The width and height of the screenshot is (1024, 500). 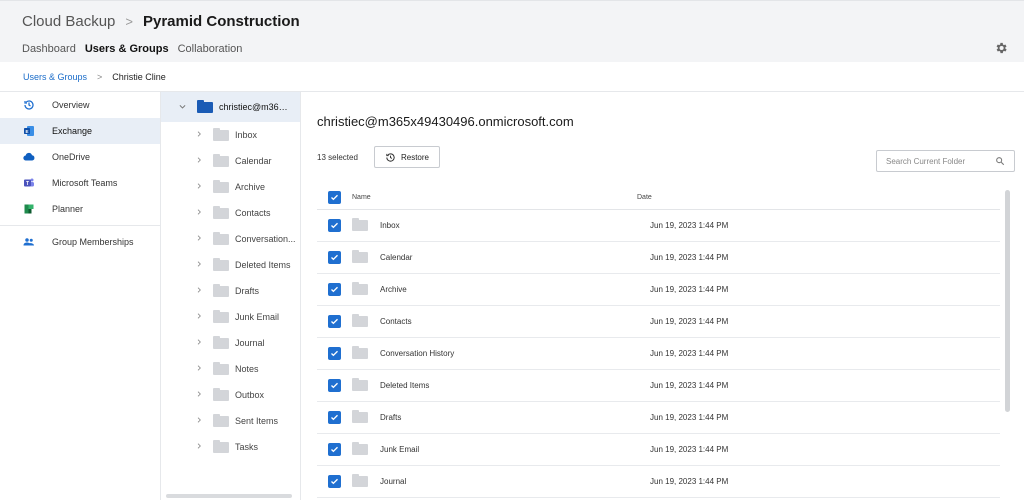 I want to click on table-row: Junk Email Jun 19, 2023 1:44 PM, so click(x=658, y=450).